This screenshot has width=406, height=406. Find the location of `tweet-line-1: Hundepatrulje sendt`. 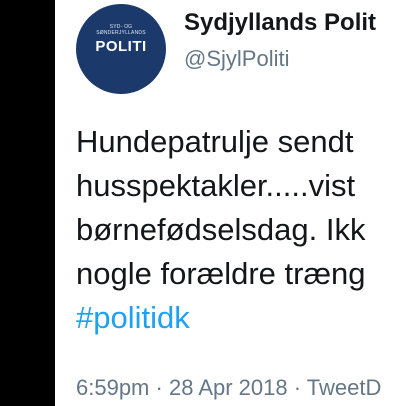

tweet-line-1: Hundepatrulje sendt is located at coordinates (215, 141).